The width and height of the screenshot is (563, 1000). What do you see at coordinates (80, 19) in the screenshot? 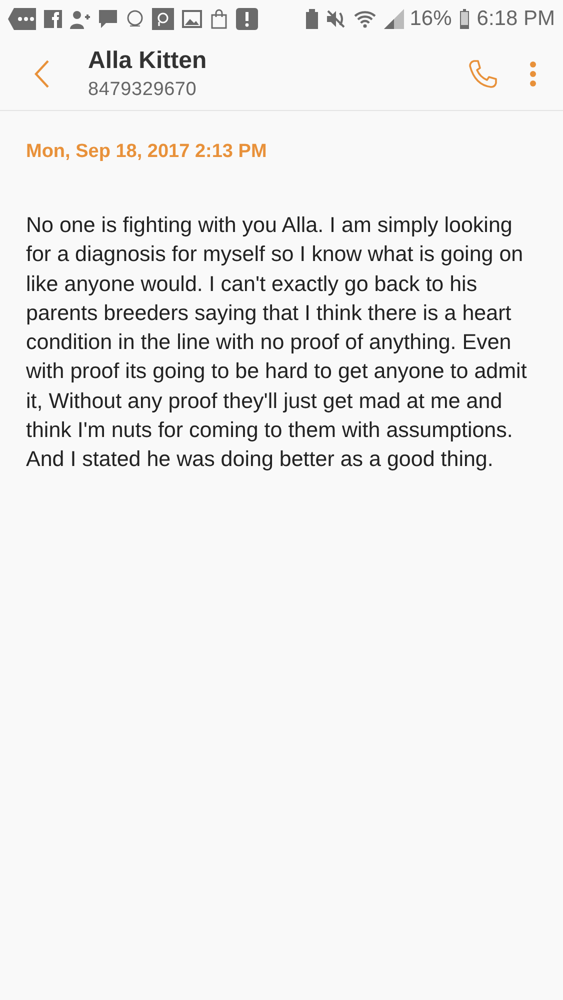
I see `add-person-icon` at bounding box center [80, 19].